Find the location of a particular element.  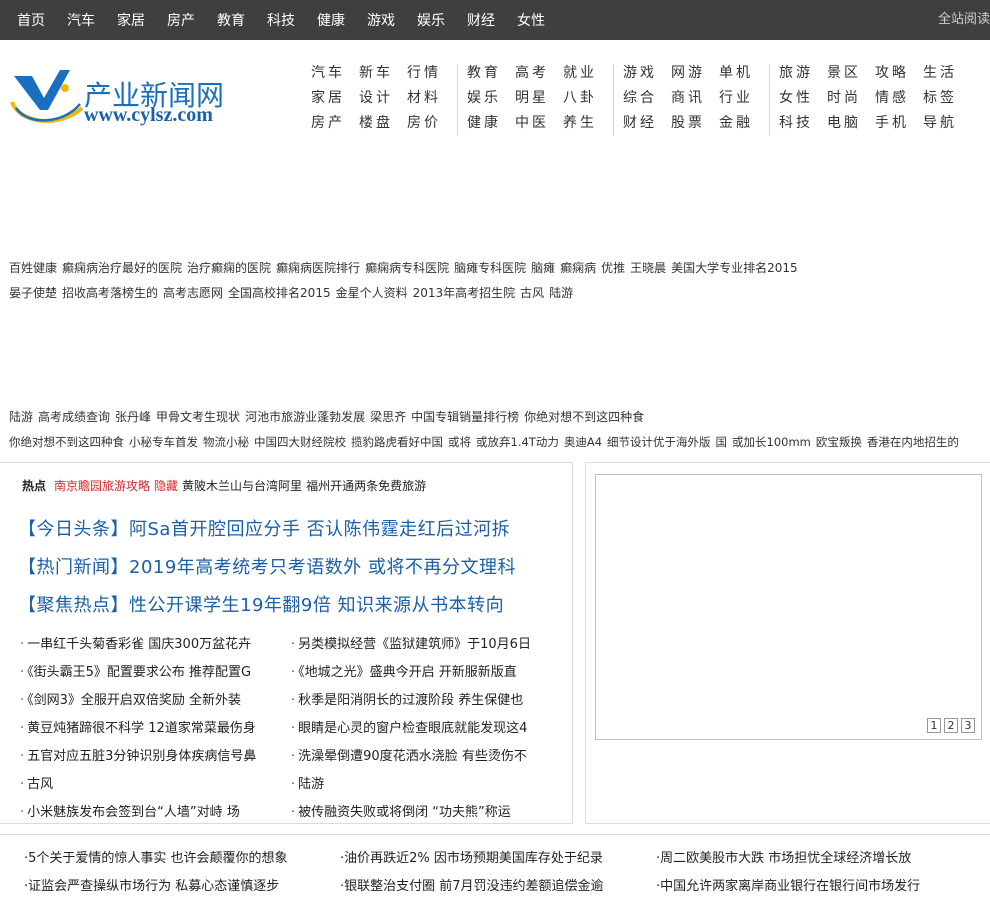

top-nav-entertainment: 娱乐 is located at coordinates (431, 20).